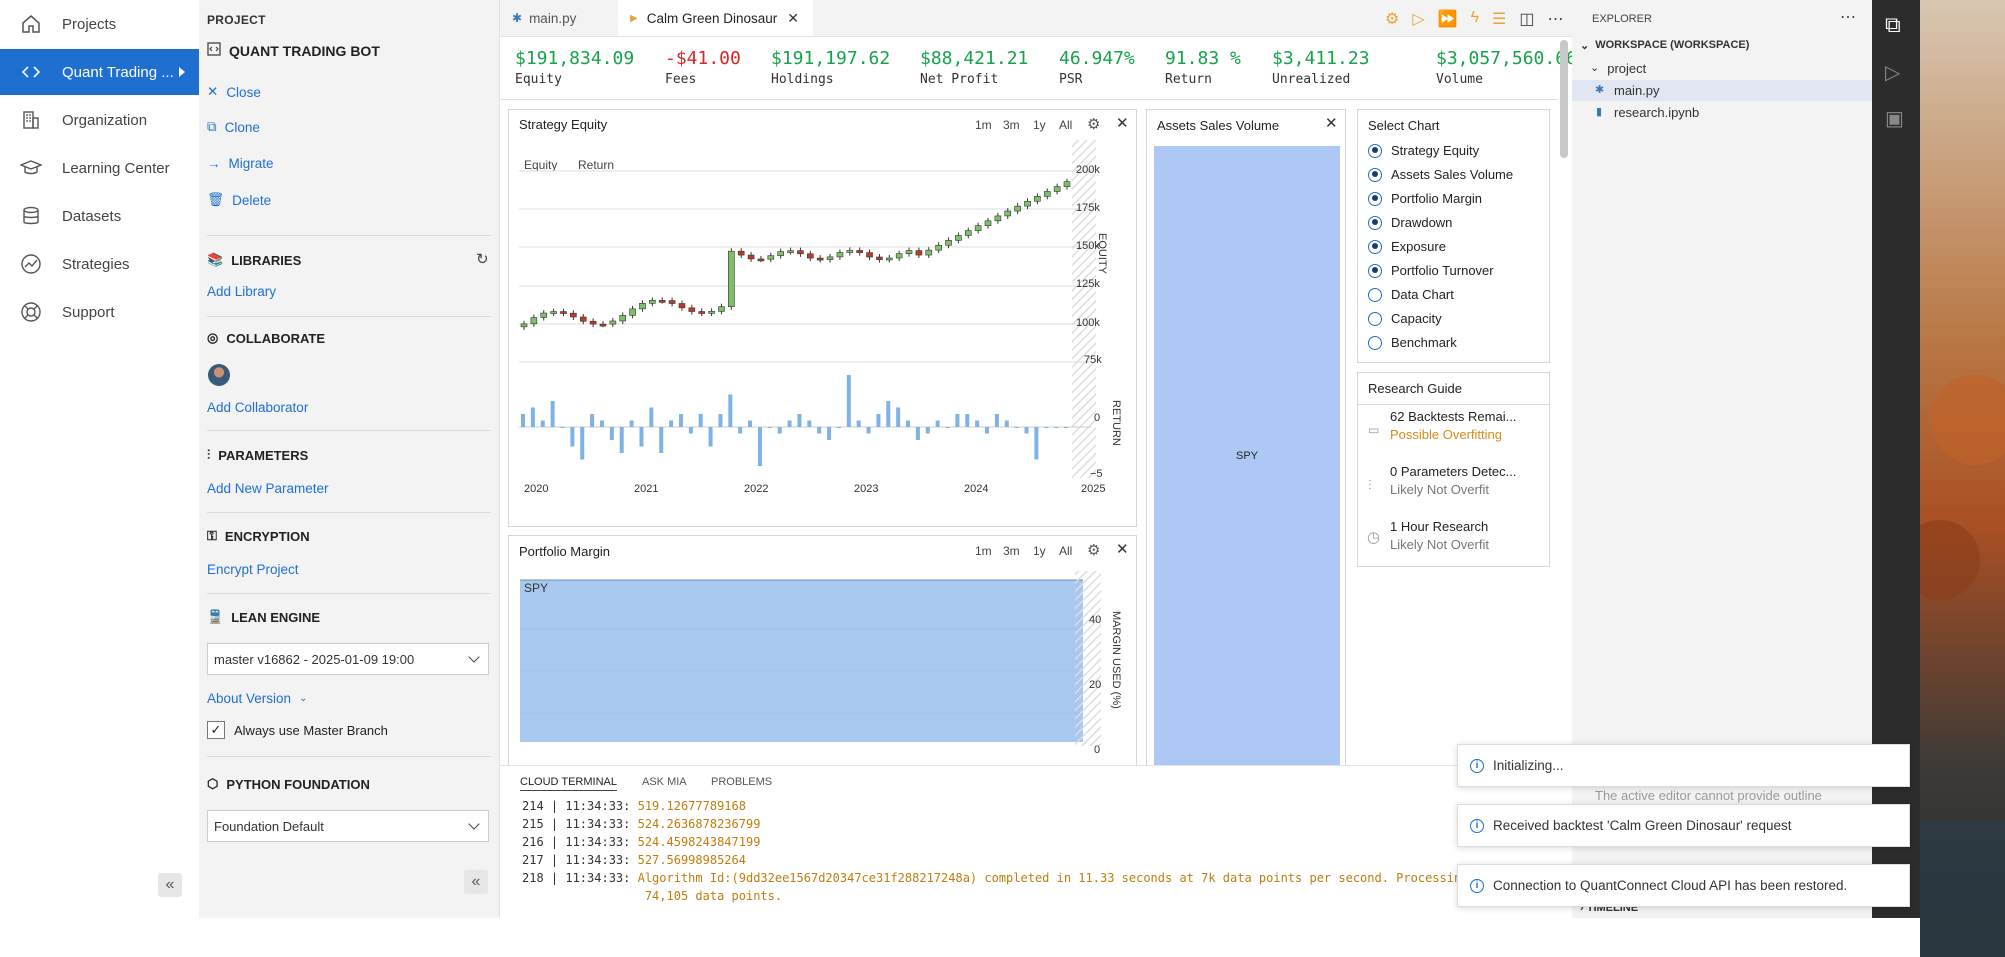  Describe the element at coordinates (99, 264) in the screenshot. I see `nav-strategies: Strategies` at that location.